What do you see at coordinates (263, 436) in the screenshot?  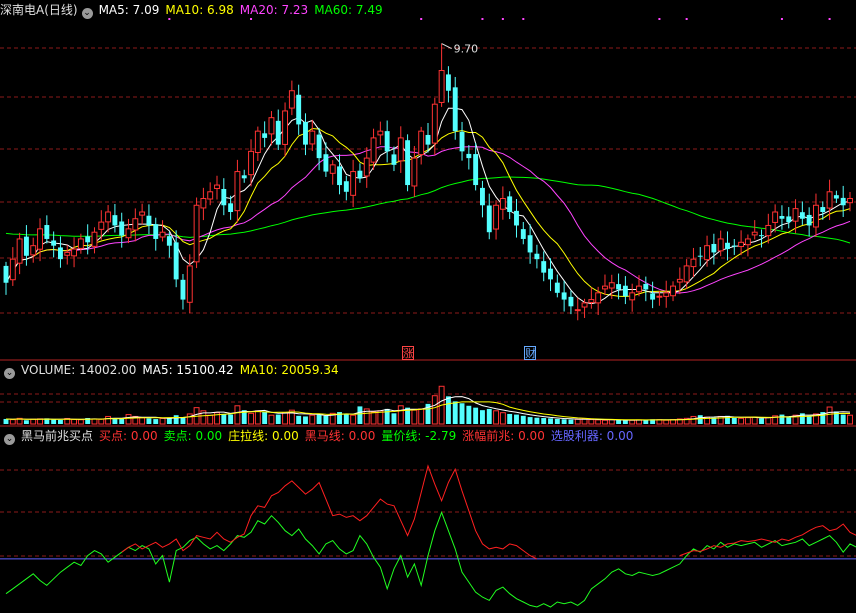 I see `dealer-line-label: 庄拉线: 0.00` at bounding box center [263, 436].